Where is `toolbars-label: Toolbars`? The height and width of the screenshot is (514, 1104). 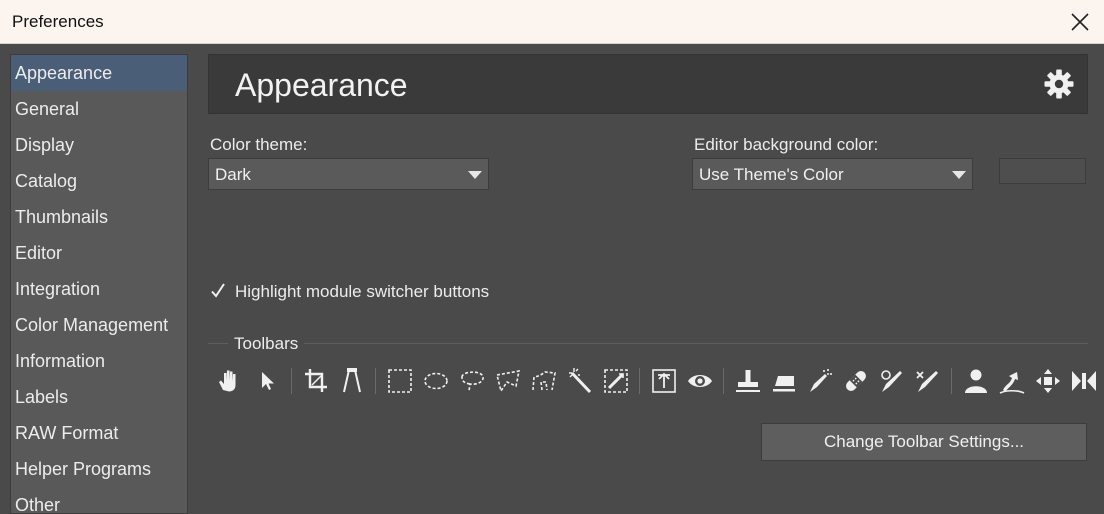
toolbars-label: Toolbars is located at coordinates (266, 343).